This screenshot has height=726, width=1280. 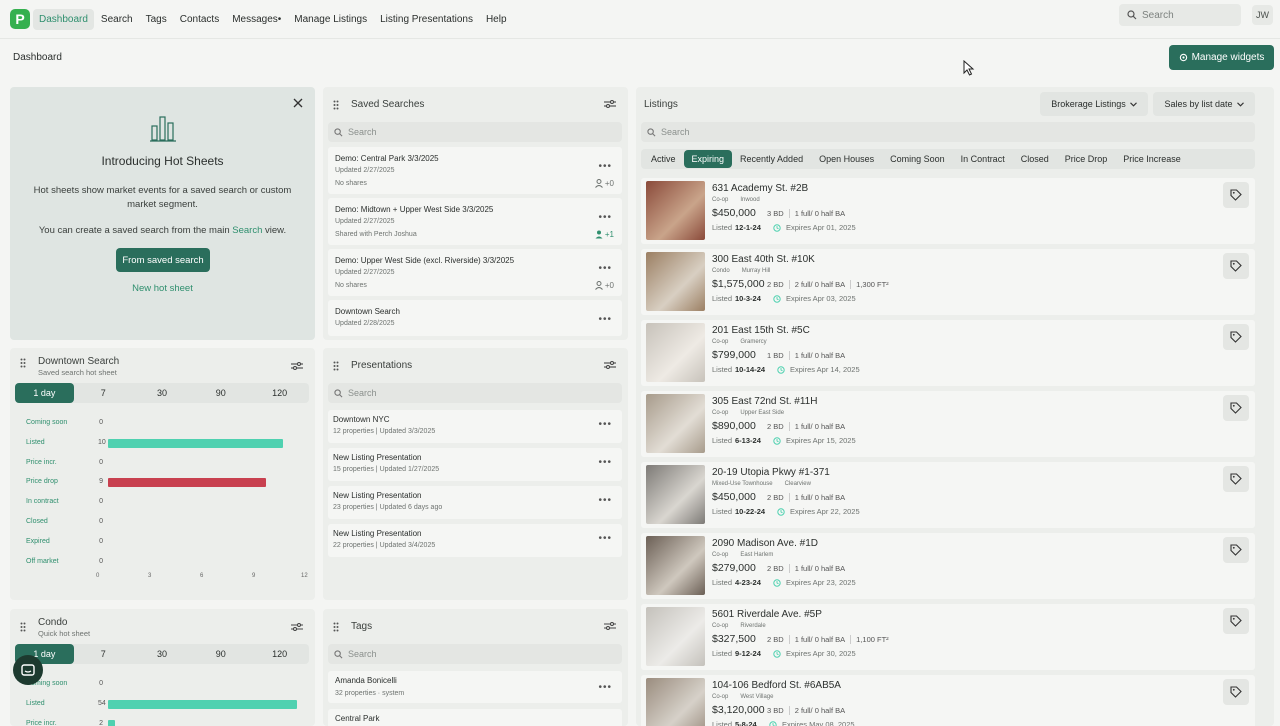 What do you see at coordinates (767, 614) in the screenshot?
I see `listing-address: 5601 Riverdale Ave. #5P` at bounding box center [767, 614].